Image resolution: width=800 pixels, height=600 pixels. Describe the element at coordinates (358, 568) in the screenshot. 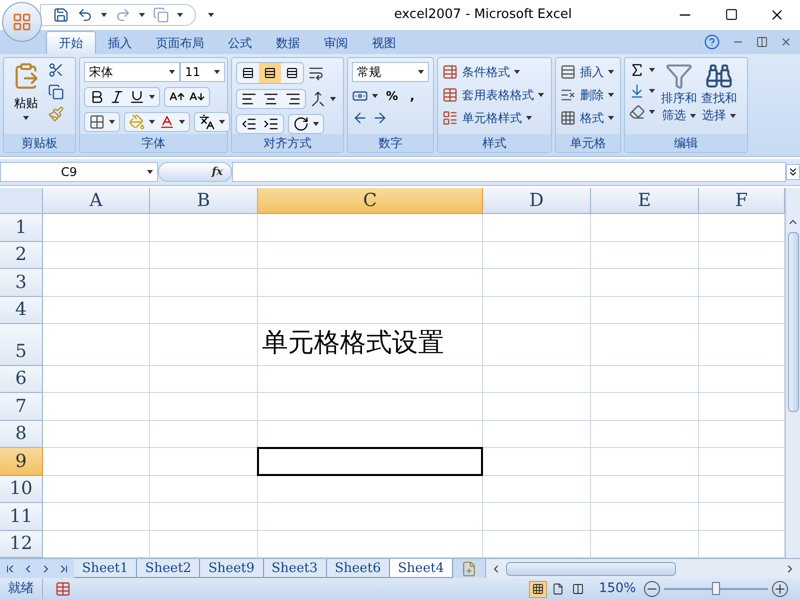

I see `sheet-tab: Sheet6` at that location.